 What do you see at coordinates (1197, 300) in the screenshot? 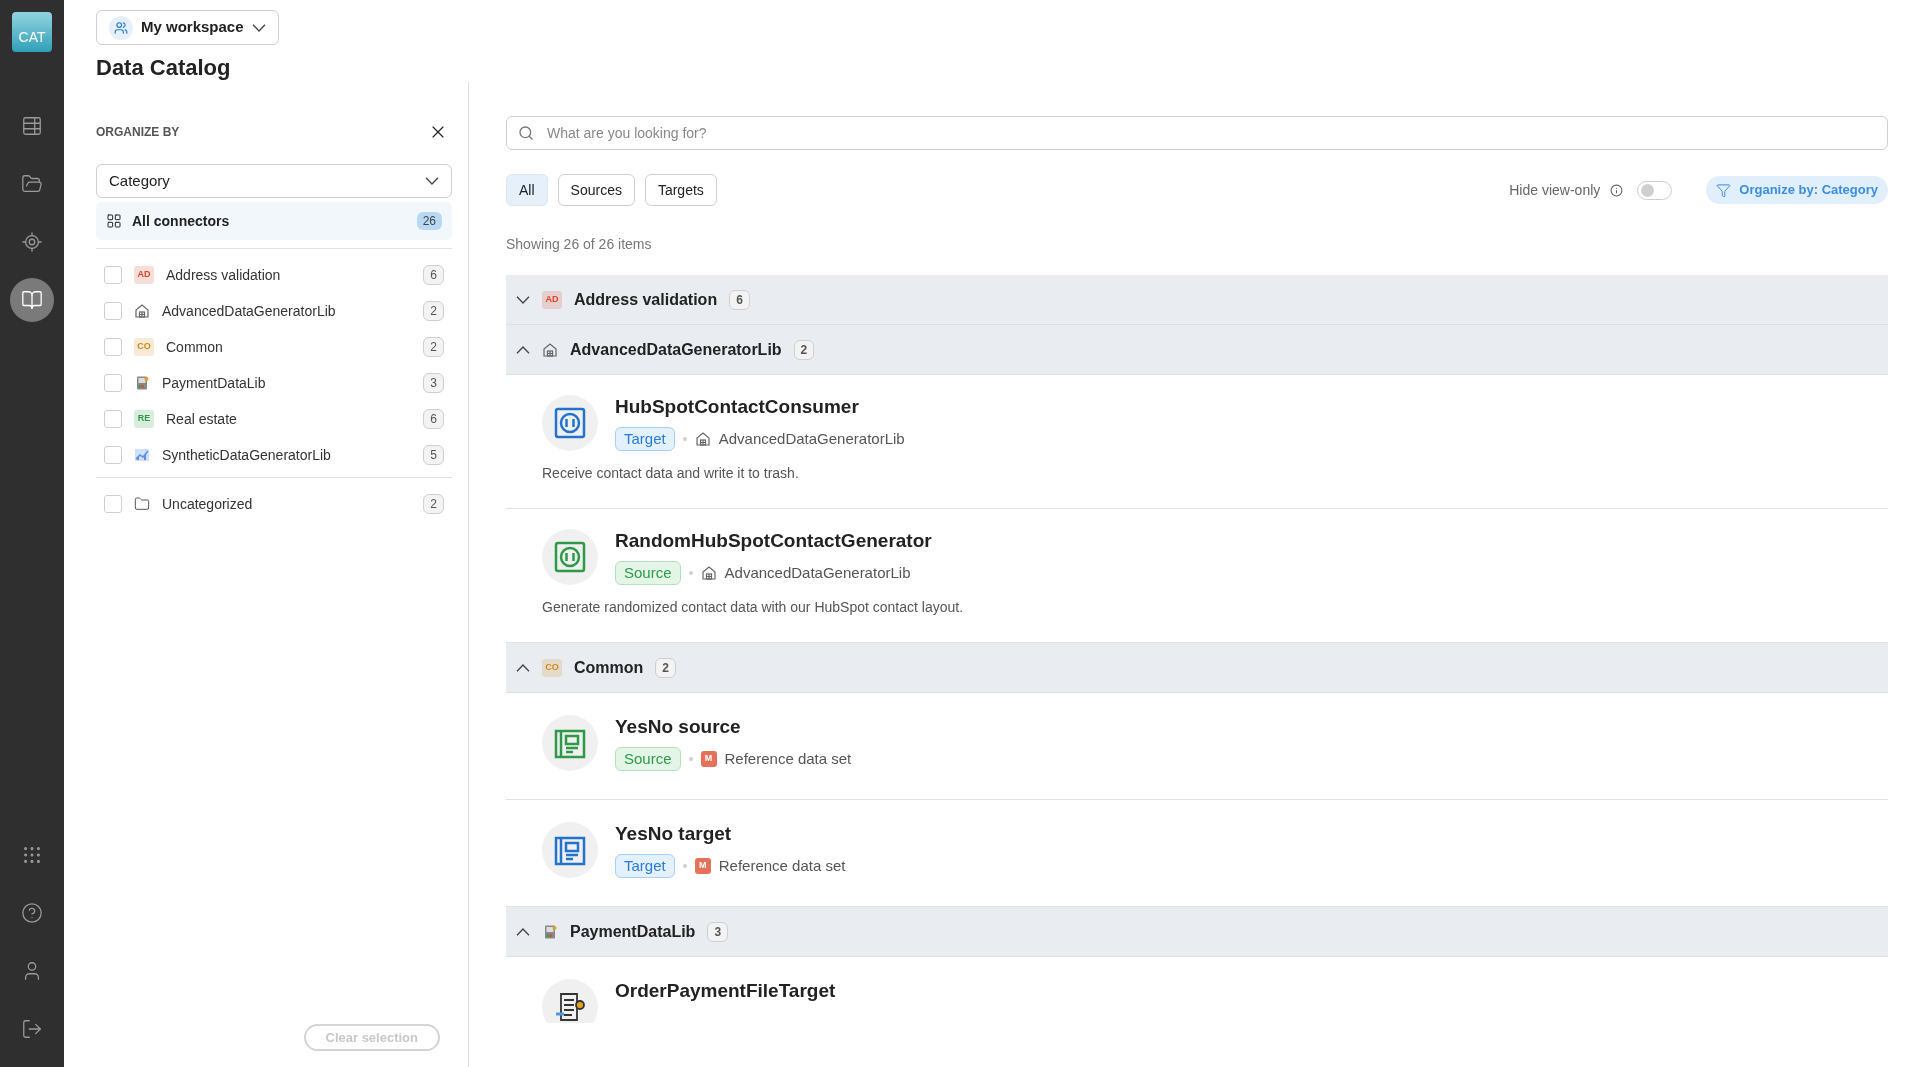
I see `group-header: AD Address validation 6` at bounding box center [1197, 300].